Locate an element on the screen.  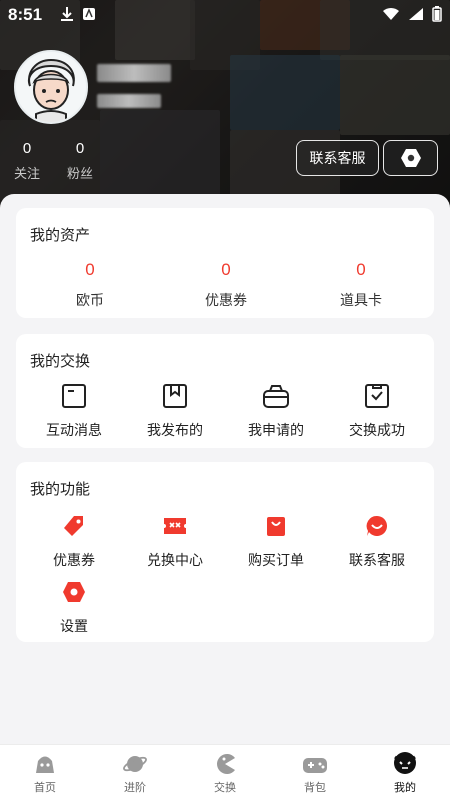
grid-item-label: 购买订单 is located at coordinates (276, 560).